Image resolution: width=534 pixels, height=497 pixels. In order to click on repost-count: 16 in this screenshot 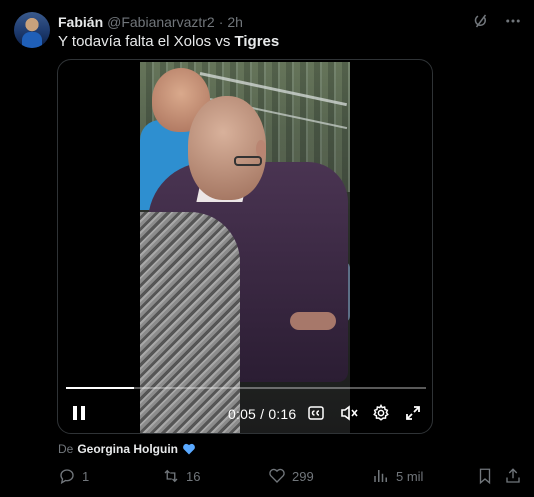, I will do `click(193, 476)`.